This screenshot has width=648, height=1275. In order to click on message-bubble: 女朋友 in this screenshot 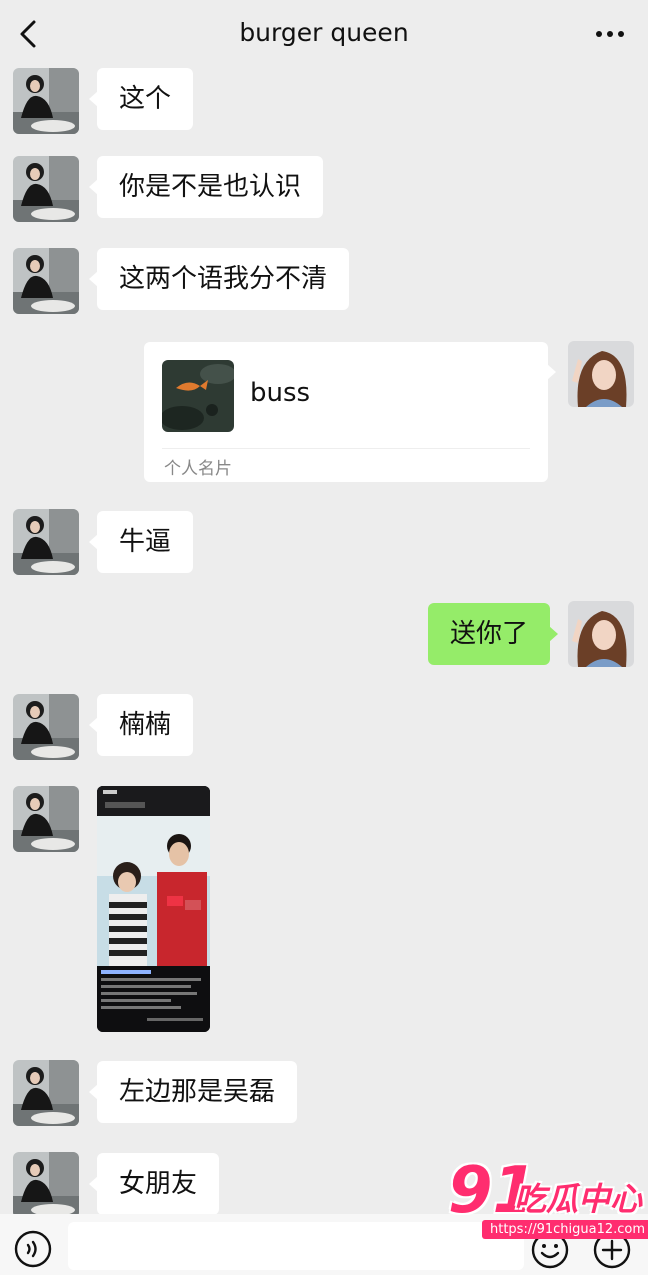, I will do `click(154, 1184)`.